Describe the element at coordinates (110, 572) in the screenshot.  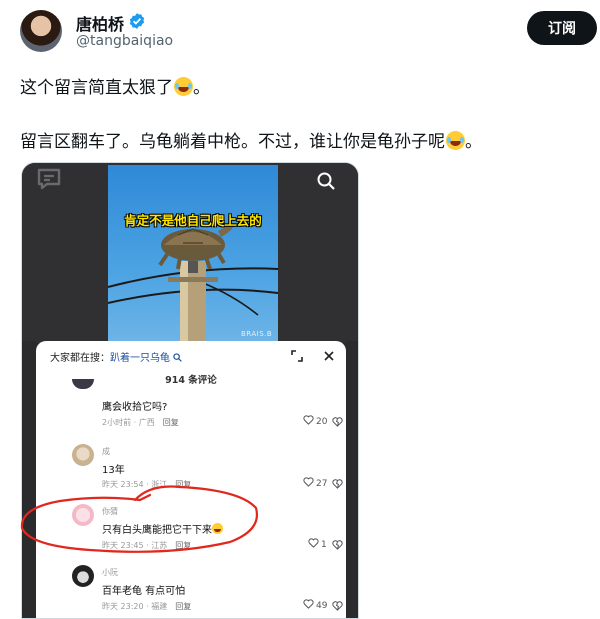
I see `comment-username: 小阮` at that location.